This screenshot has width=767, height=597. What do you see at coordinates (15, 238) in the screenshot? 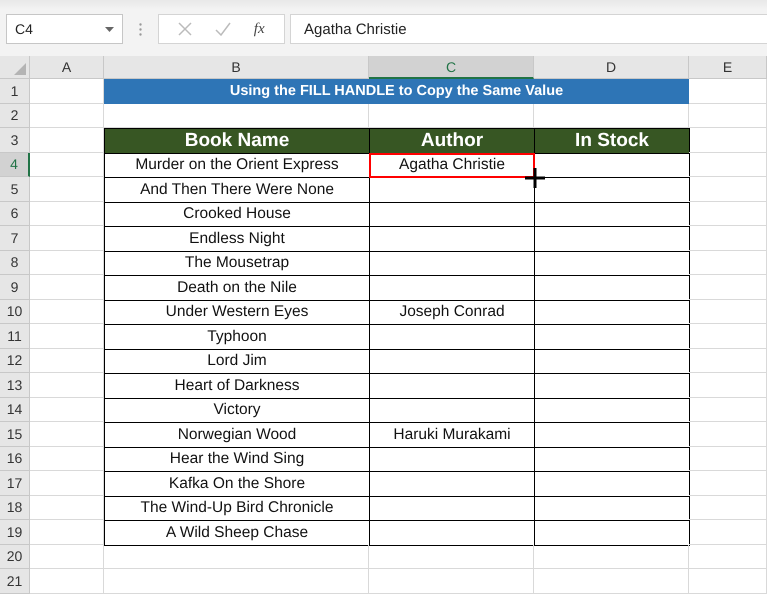
I see `row-header: 7` at bounding box center [15, 238].